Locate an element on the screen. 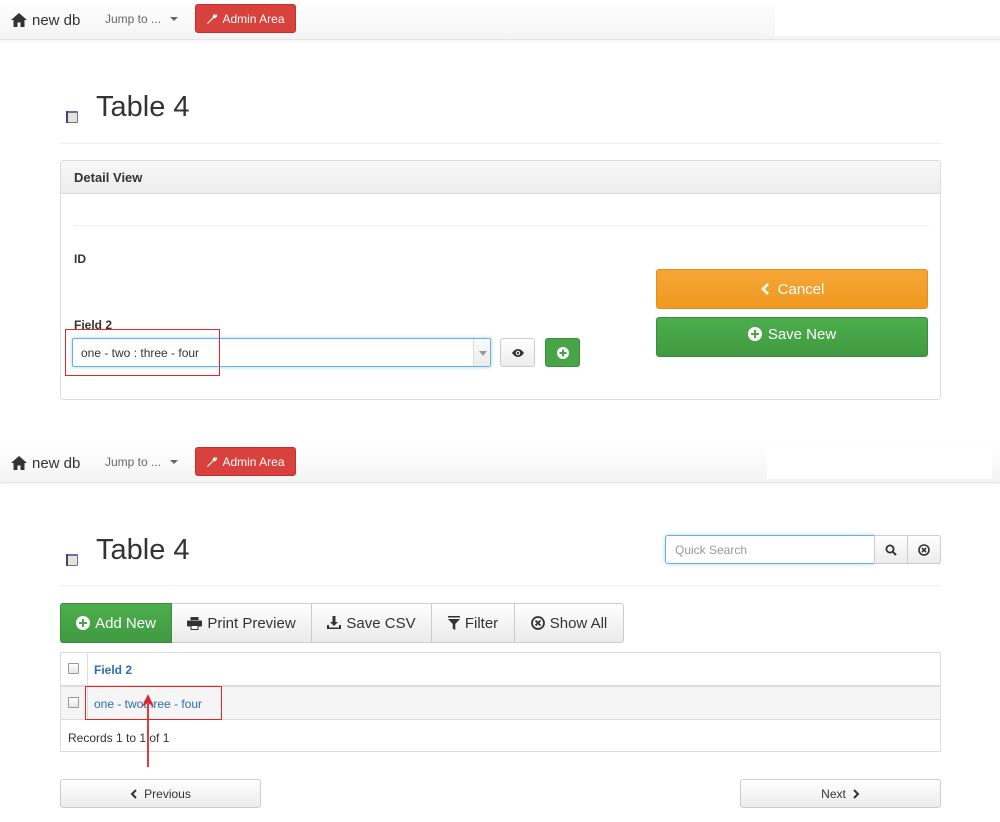 The height and width of the screenshot is (822, 1000). cancel-label: Cancel is located at coordinates (801, 289).